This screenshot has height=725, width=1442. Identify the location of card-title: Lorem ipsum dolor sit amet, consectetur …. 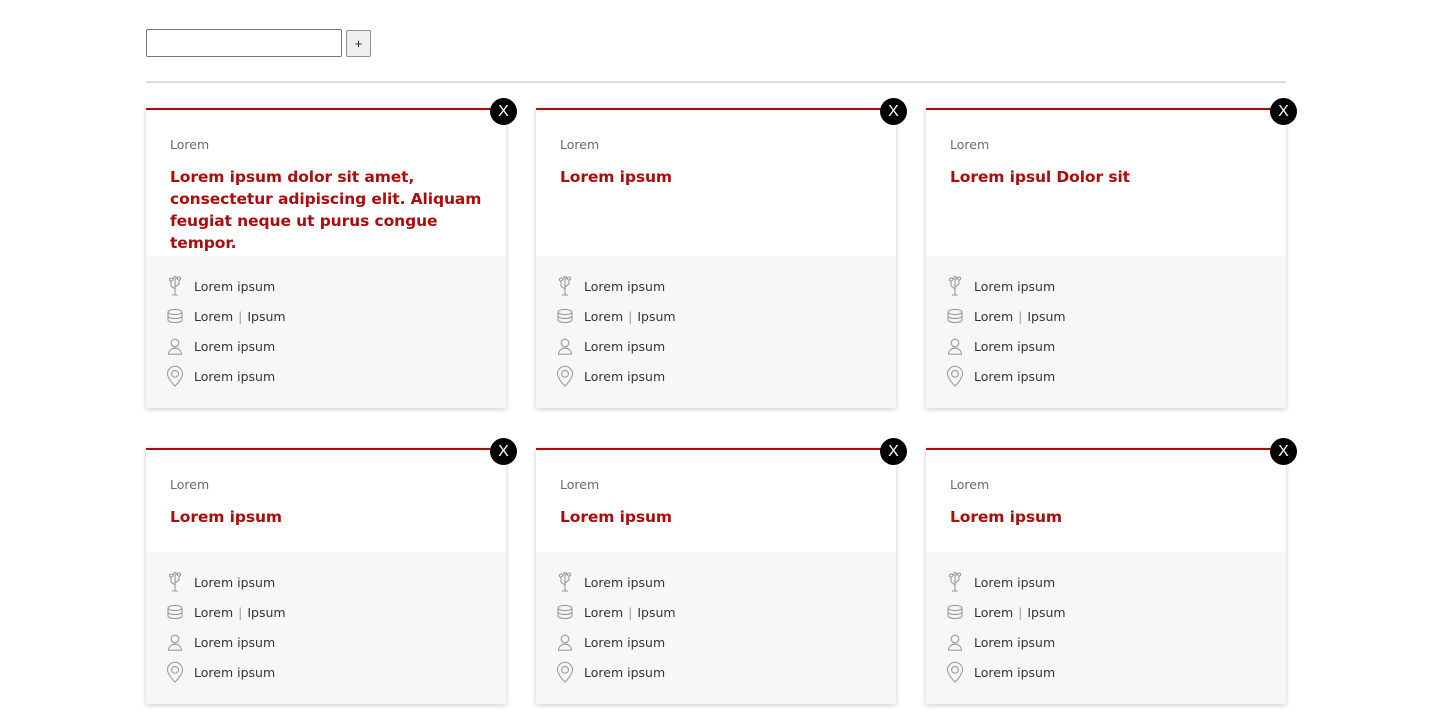
(326, 210).